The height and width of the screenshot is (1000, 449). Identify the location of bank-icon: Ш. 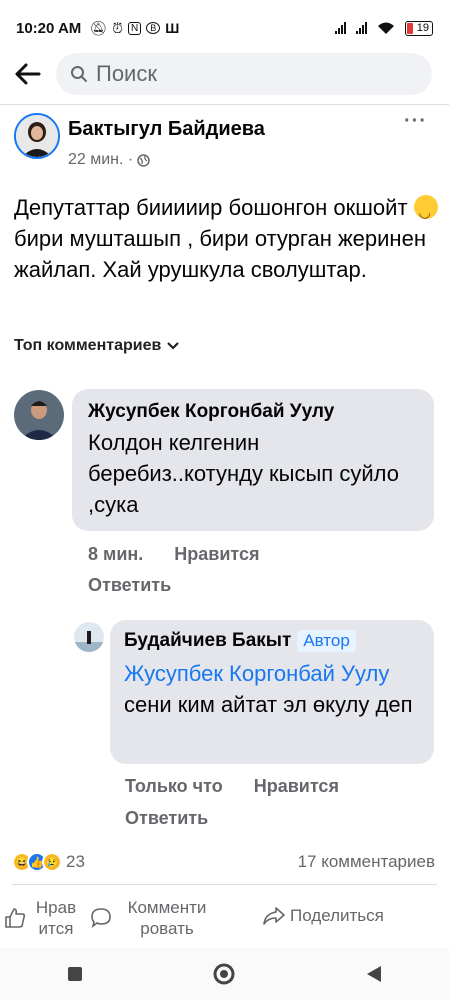
(172, 28).